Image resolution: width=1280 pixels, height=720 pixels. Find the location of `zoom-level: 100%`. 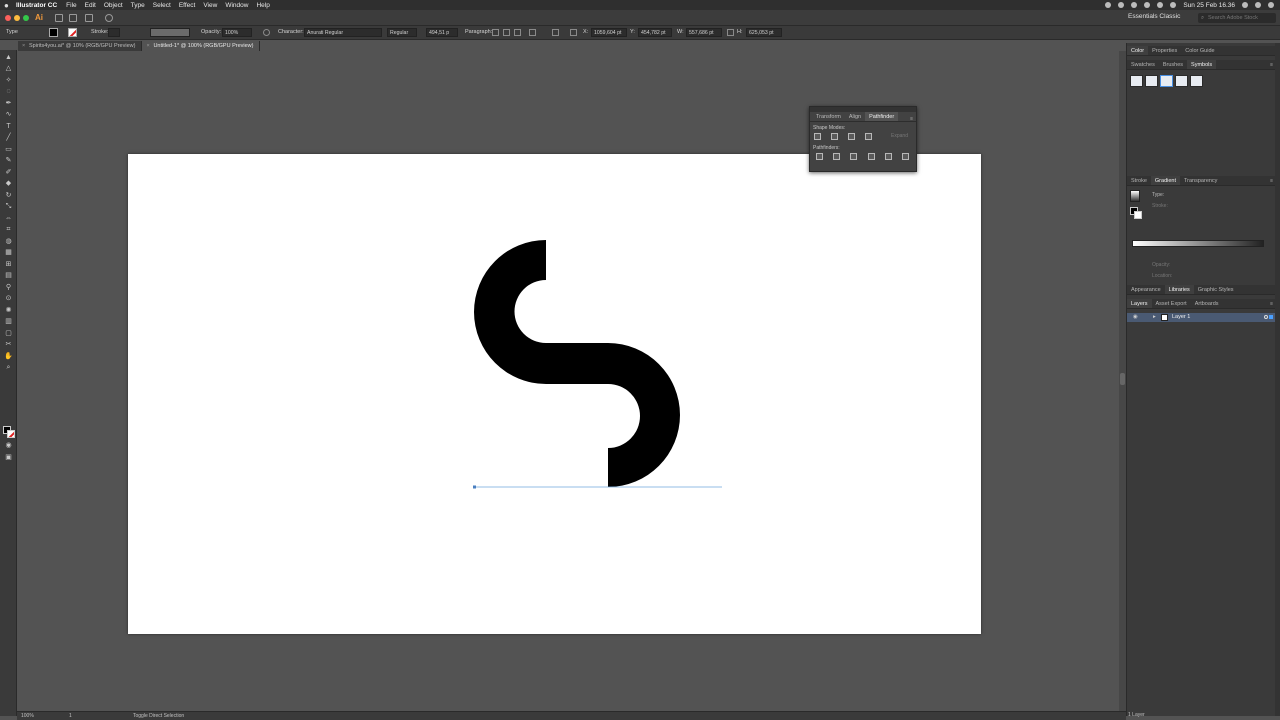

zoom-level: 100% is located at coordinates (27, 716).